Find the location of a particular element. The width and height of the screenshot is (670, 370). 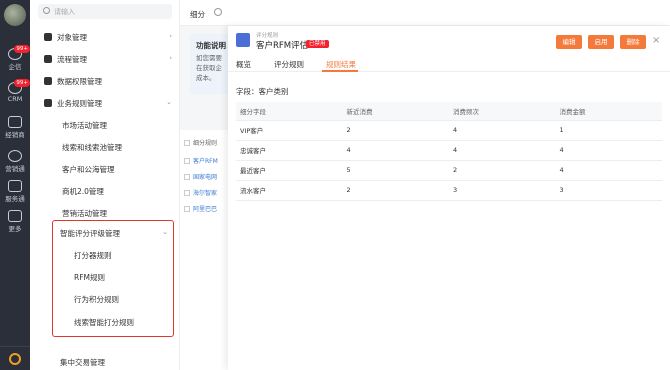

table-row: 流水客户 2 3 3 is located at coordinates (449, 190).